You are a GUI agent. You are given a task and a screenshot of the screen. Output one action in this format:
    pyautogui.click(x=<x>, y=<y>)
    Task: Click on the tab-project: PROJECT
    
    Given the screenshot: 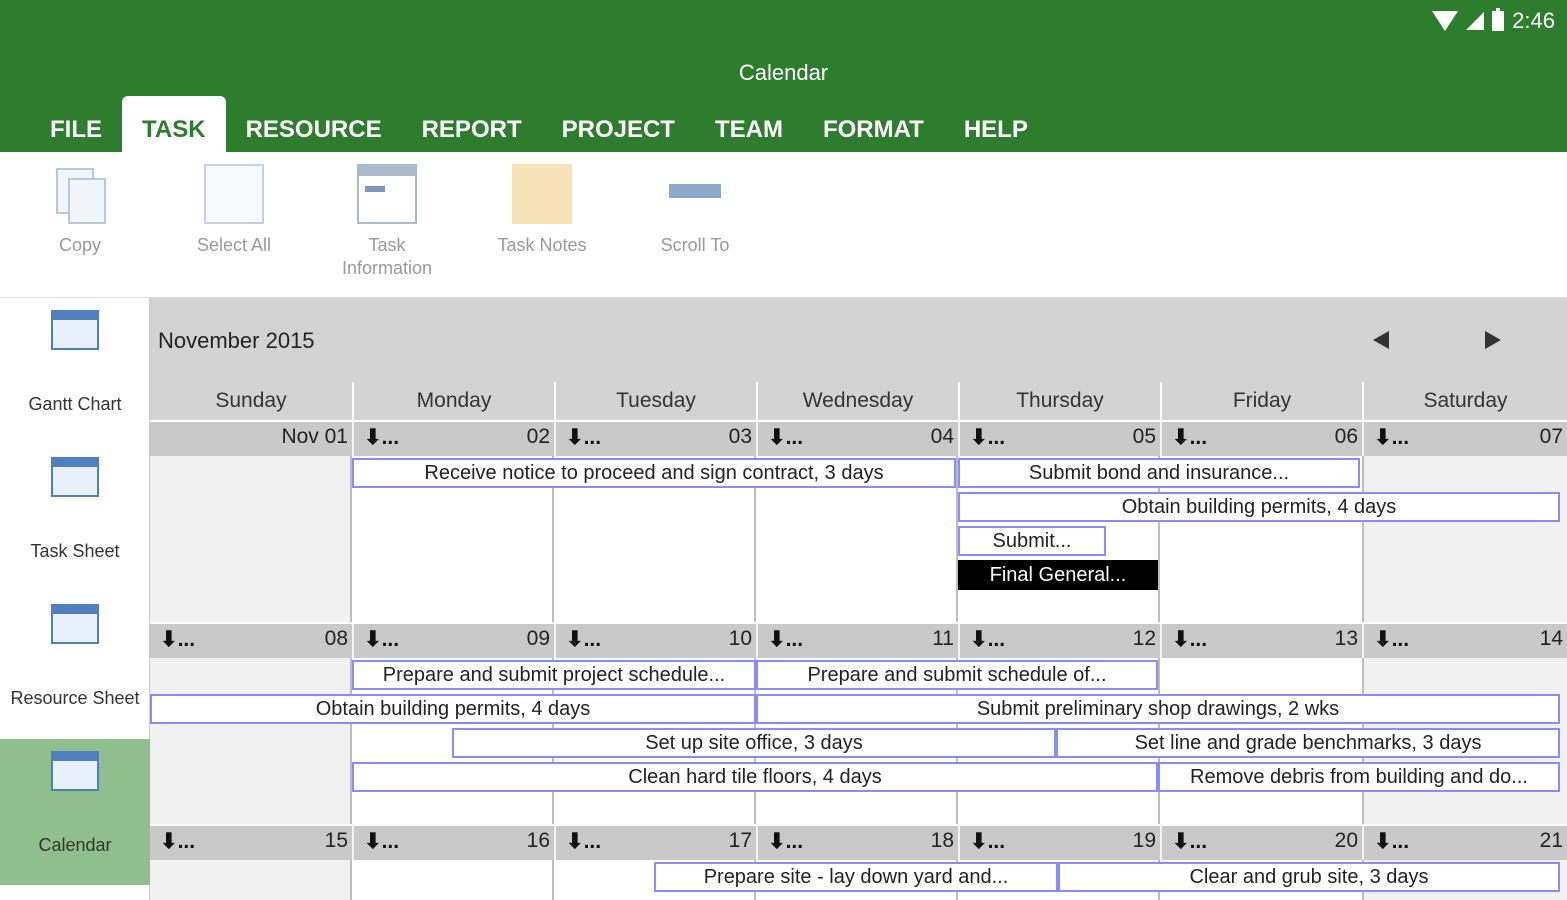 What is the action you would take?
    pyautogui.click(x=618, y=124)
    